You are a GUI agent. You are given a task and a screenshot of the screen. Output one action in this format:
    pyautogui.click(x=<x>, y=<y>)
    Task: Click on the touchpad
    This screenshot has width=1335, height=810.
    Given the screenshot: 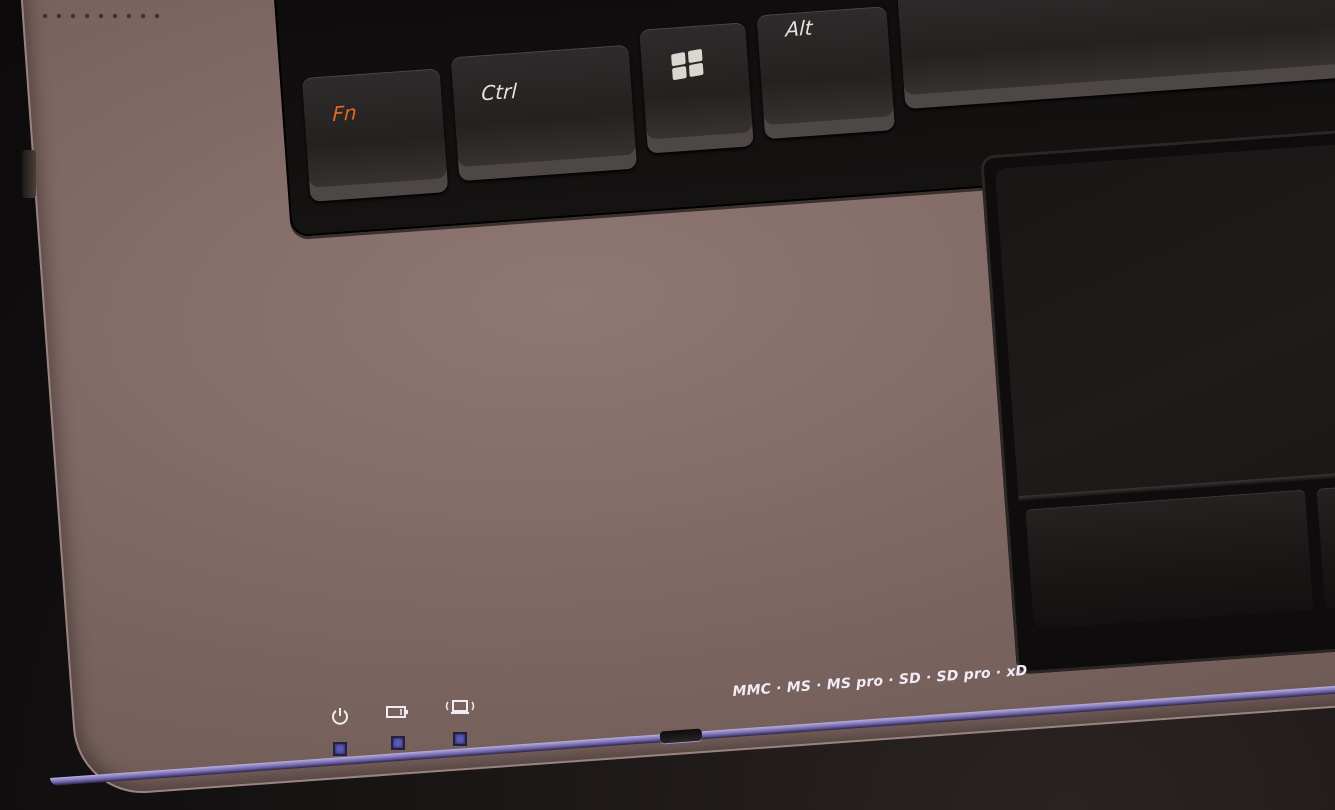 What is the action you would take?
    pyautogui.click(x=1164, y=318)
    